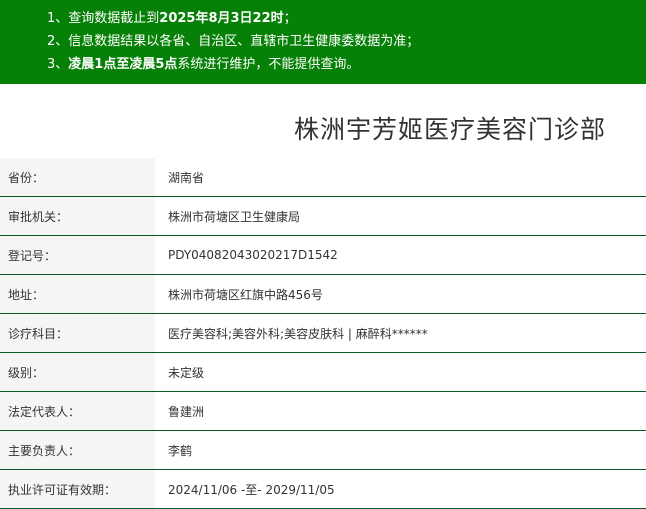 The height and width of the screenshot is (509, 646). Describe the element at coordinates (221, 18) in the screenshot. I see `notice-data-cutoff: 2025年8月3日22时` at that location.